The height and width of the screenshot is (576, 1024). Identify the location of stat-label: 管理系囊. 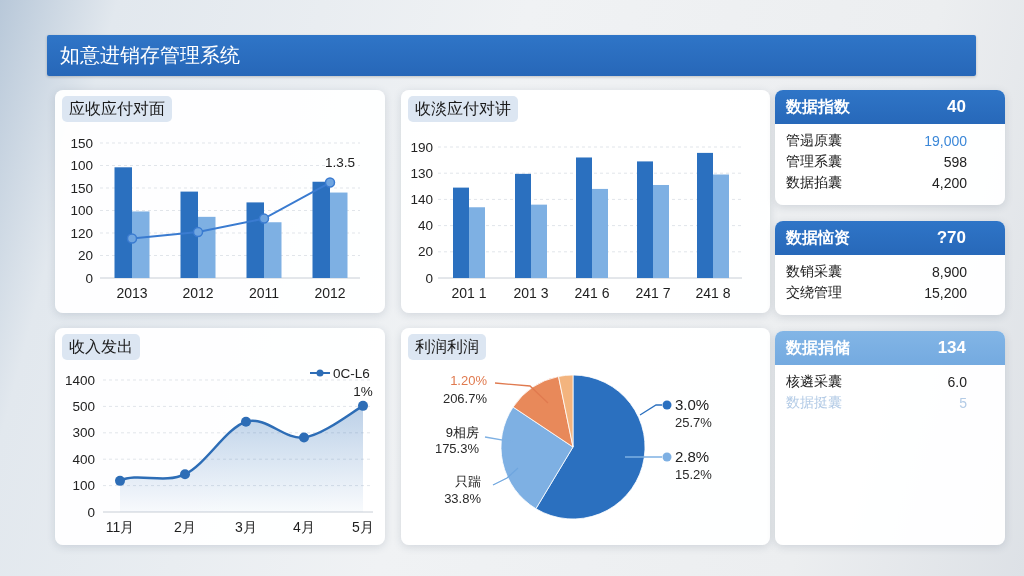
(814, 162).